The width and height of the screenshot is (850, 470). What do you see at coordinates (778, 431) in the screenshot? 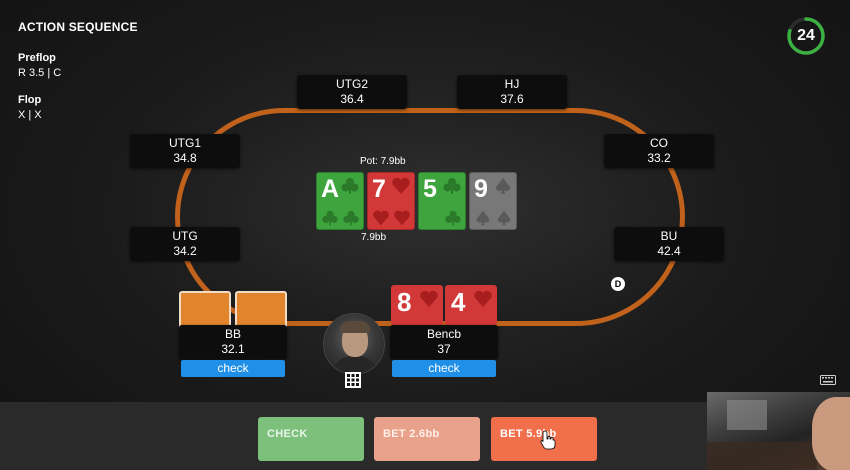
I see `webcam-overlay` at bounding box center [778, 431].